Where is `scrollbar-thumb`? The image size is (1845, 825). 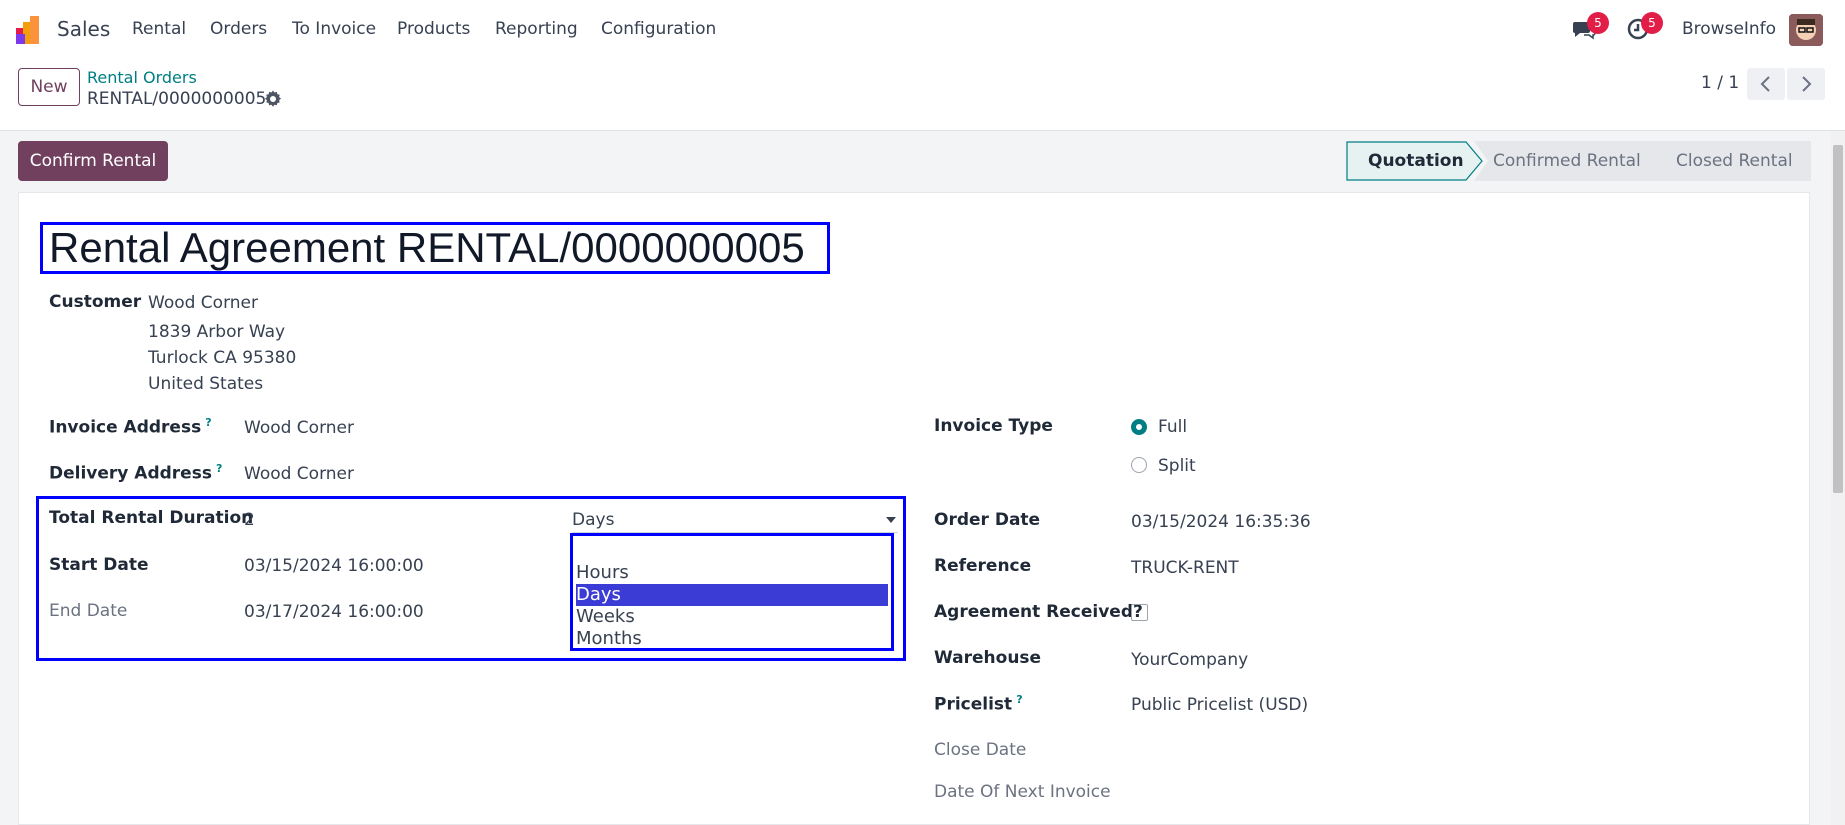
scrollbar-thumb is located at coordinates (1838, 319).